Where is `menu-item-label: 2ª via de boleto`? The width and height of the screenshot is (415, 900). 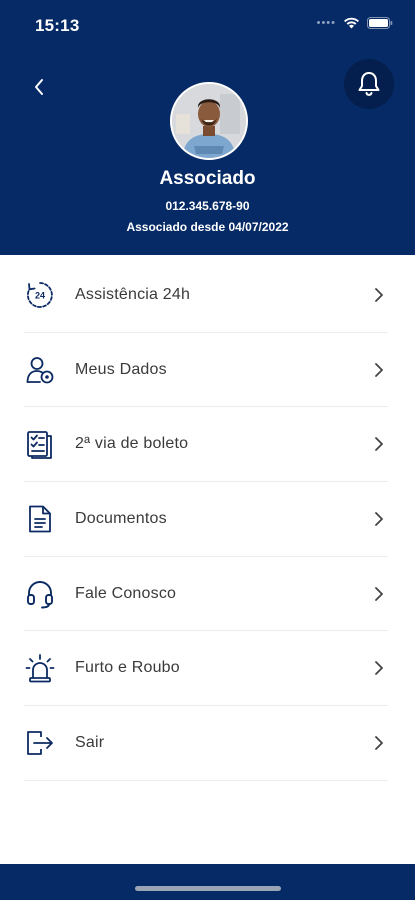
menu-item-label: 2ª via de boleto is located at coordinates (132, 444).